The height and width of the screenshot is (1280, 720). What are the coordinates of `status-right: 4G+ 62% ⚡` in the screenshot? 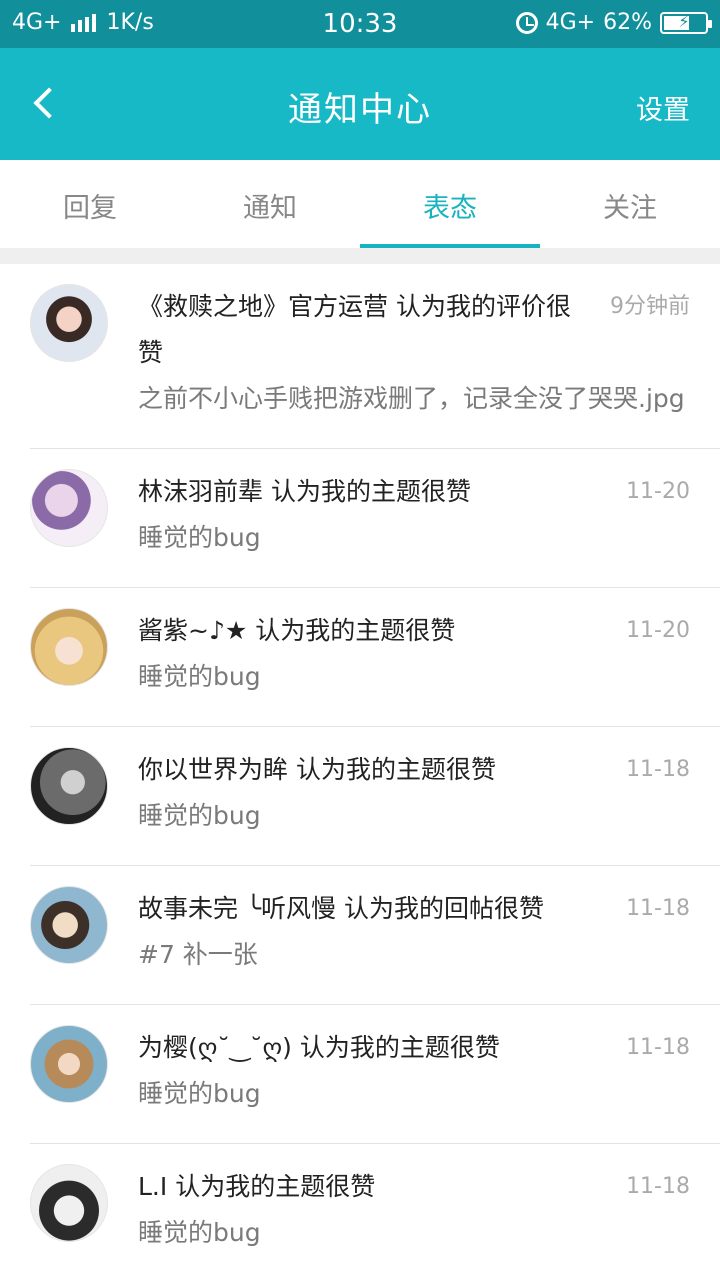 It's located at (613, 22).